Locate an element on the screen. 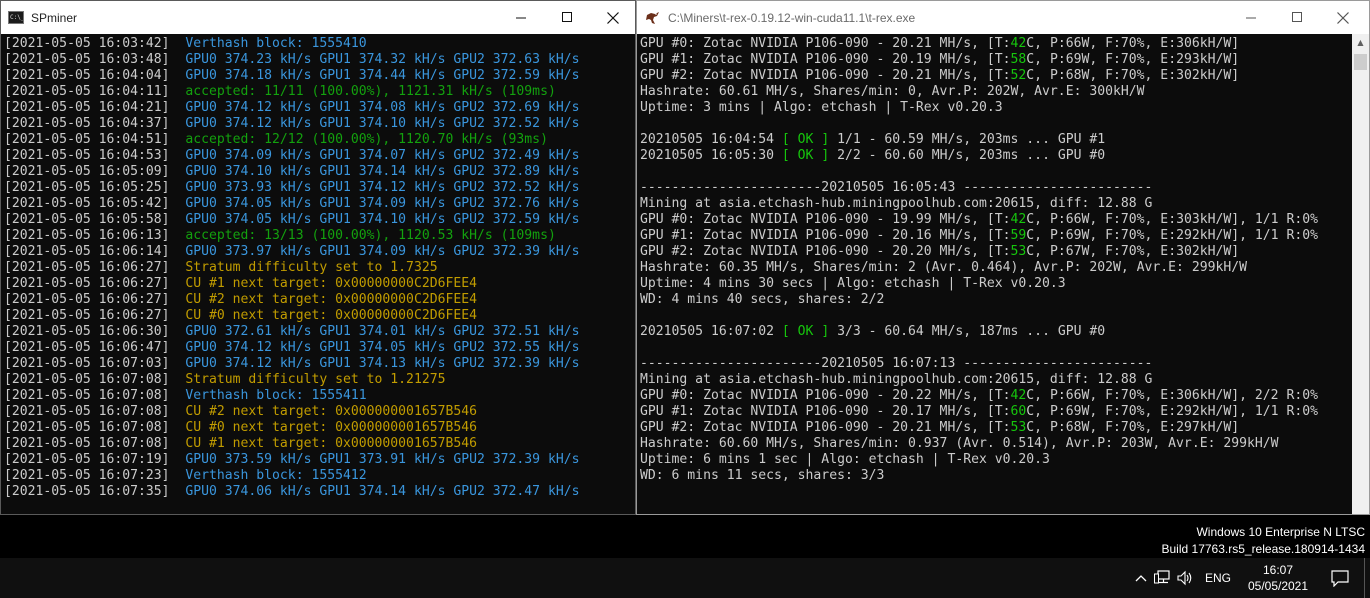 The width and height of the screenshot is (1370, 598). log-timestamp: [2021-05-05 16:07:19] is located at coordinates (87, 459).